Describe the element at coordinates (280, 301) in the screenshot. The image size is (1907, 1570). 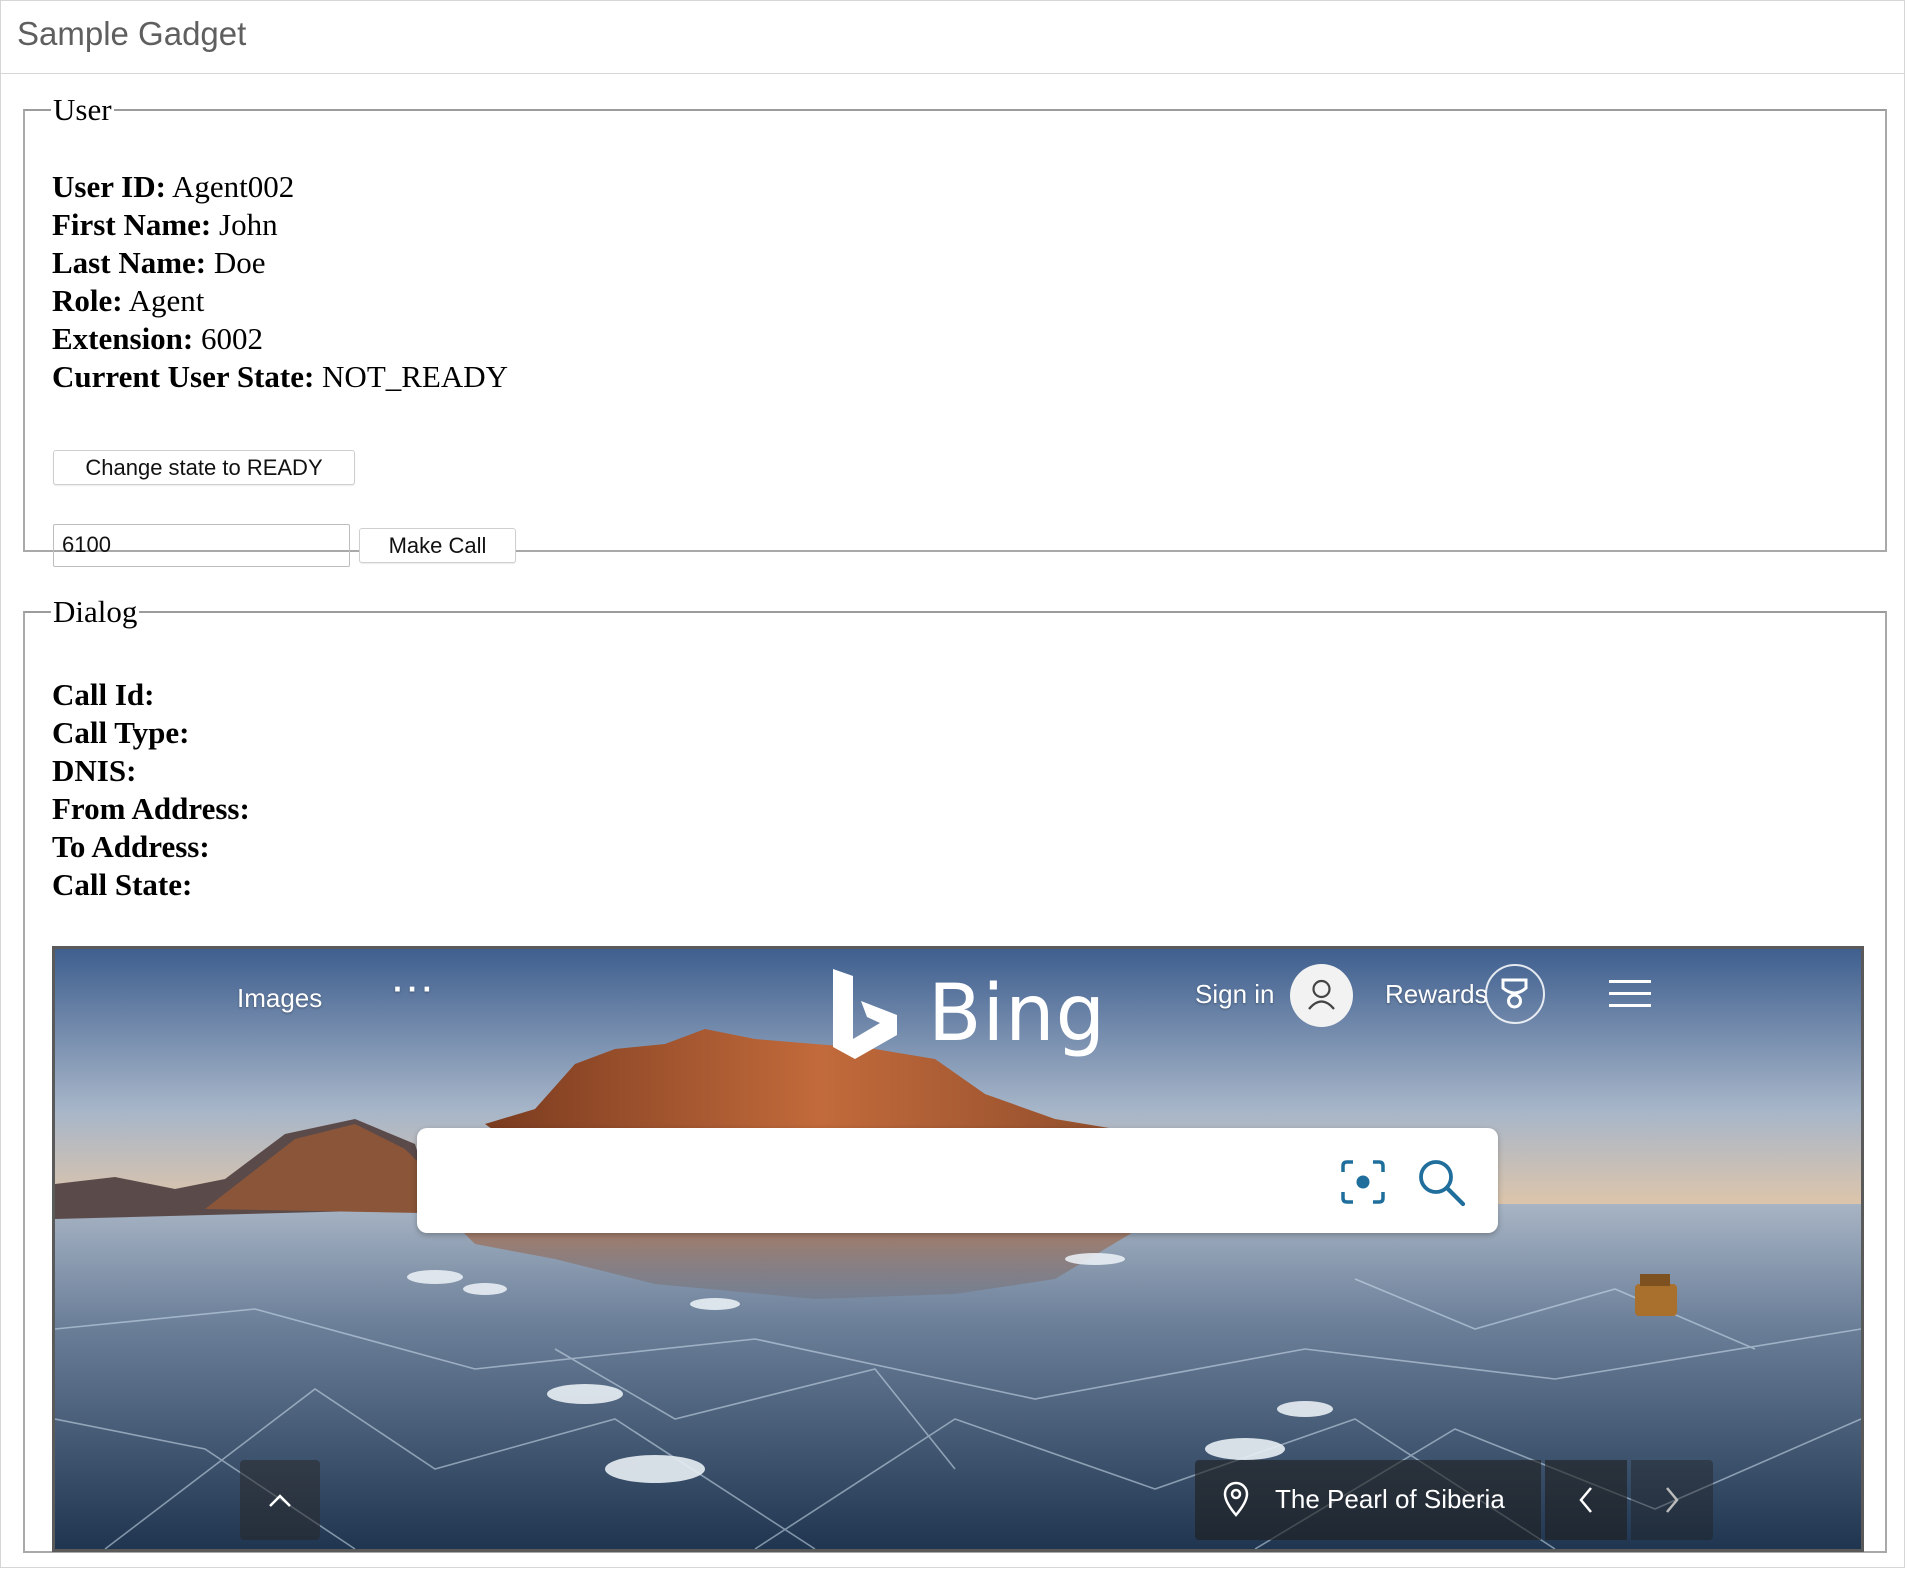
I see `role-row: Role: Agent` at that location.